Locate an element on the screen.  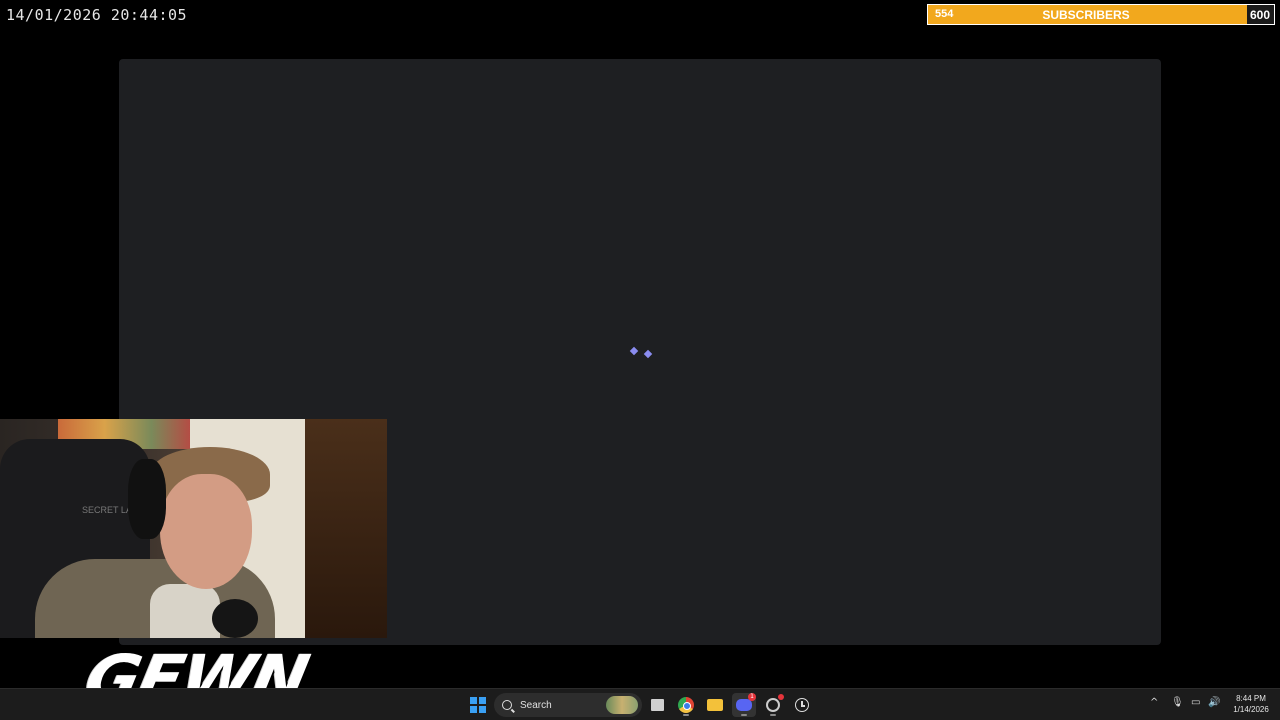
streamer-face is located at coordinates (206, 531).